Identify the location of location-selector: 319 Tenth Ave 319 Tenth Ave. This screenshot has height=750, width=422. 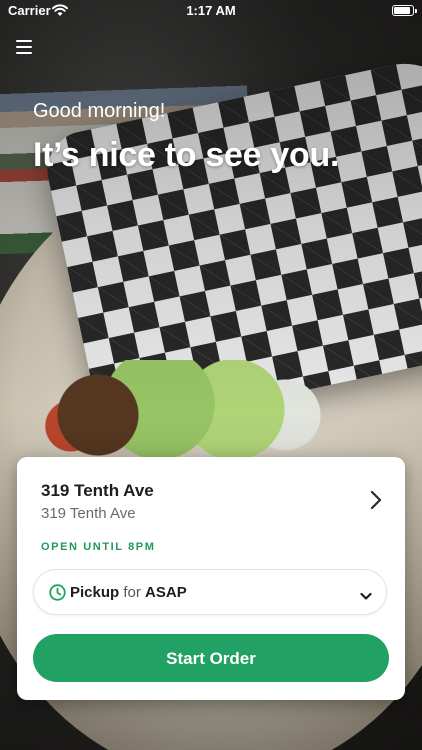
(211, 497).